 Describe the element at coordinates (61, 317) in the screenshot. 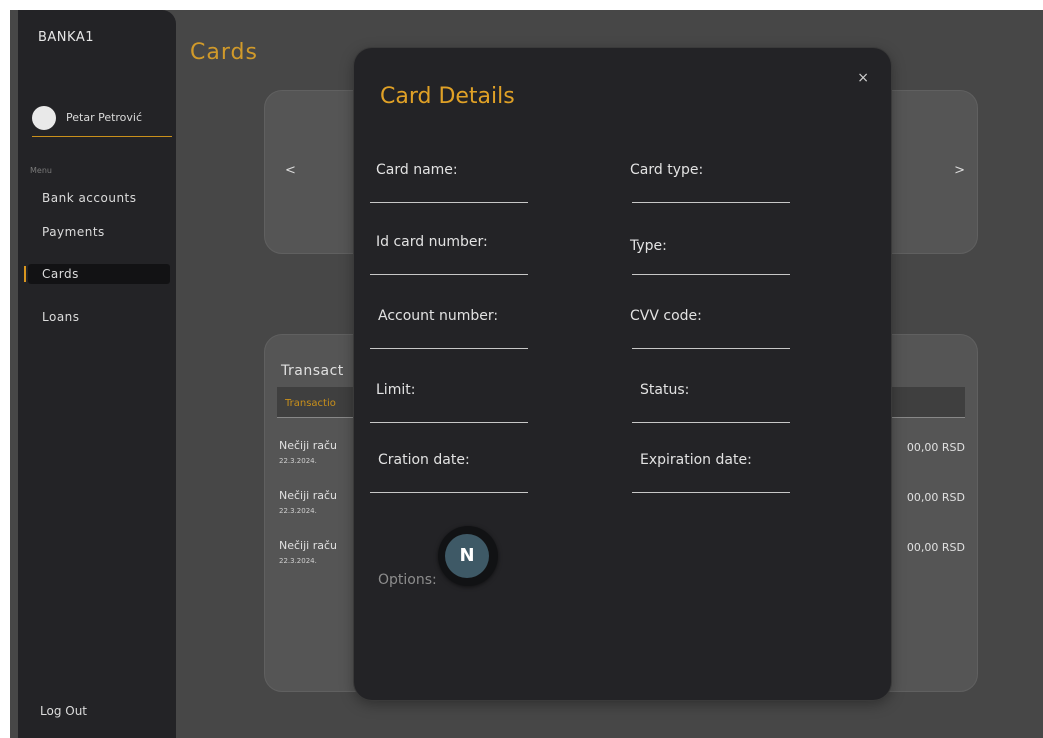

I see `sidebar-item-label: Loans` at that location.